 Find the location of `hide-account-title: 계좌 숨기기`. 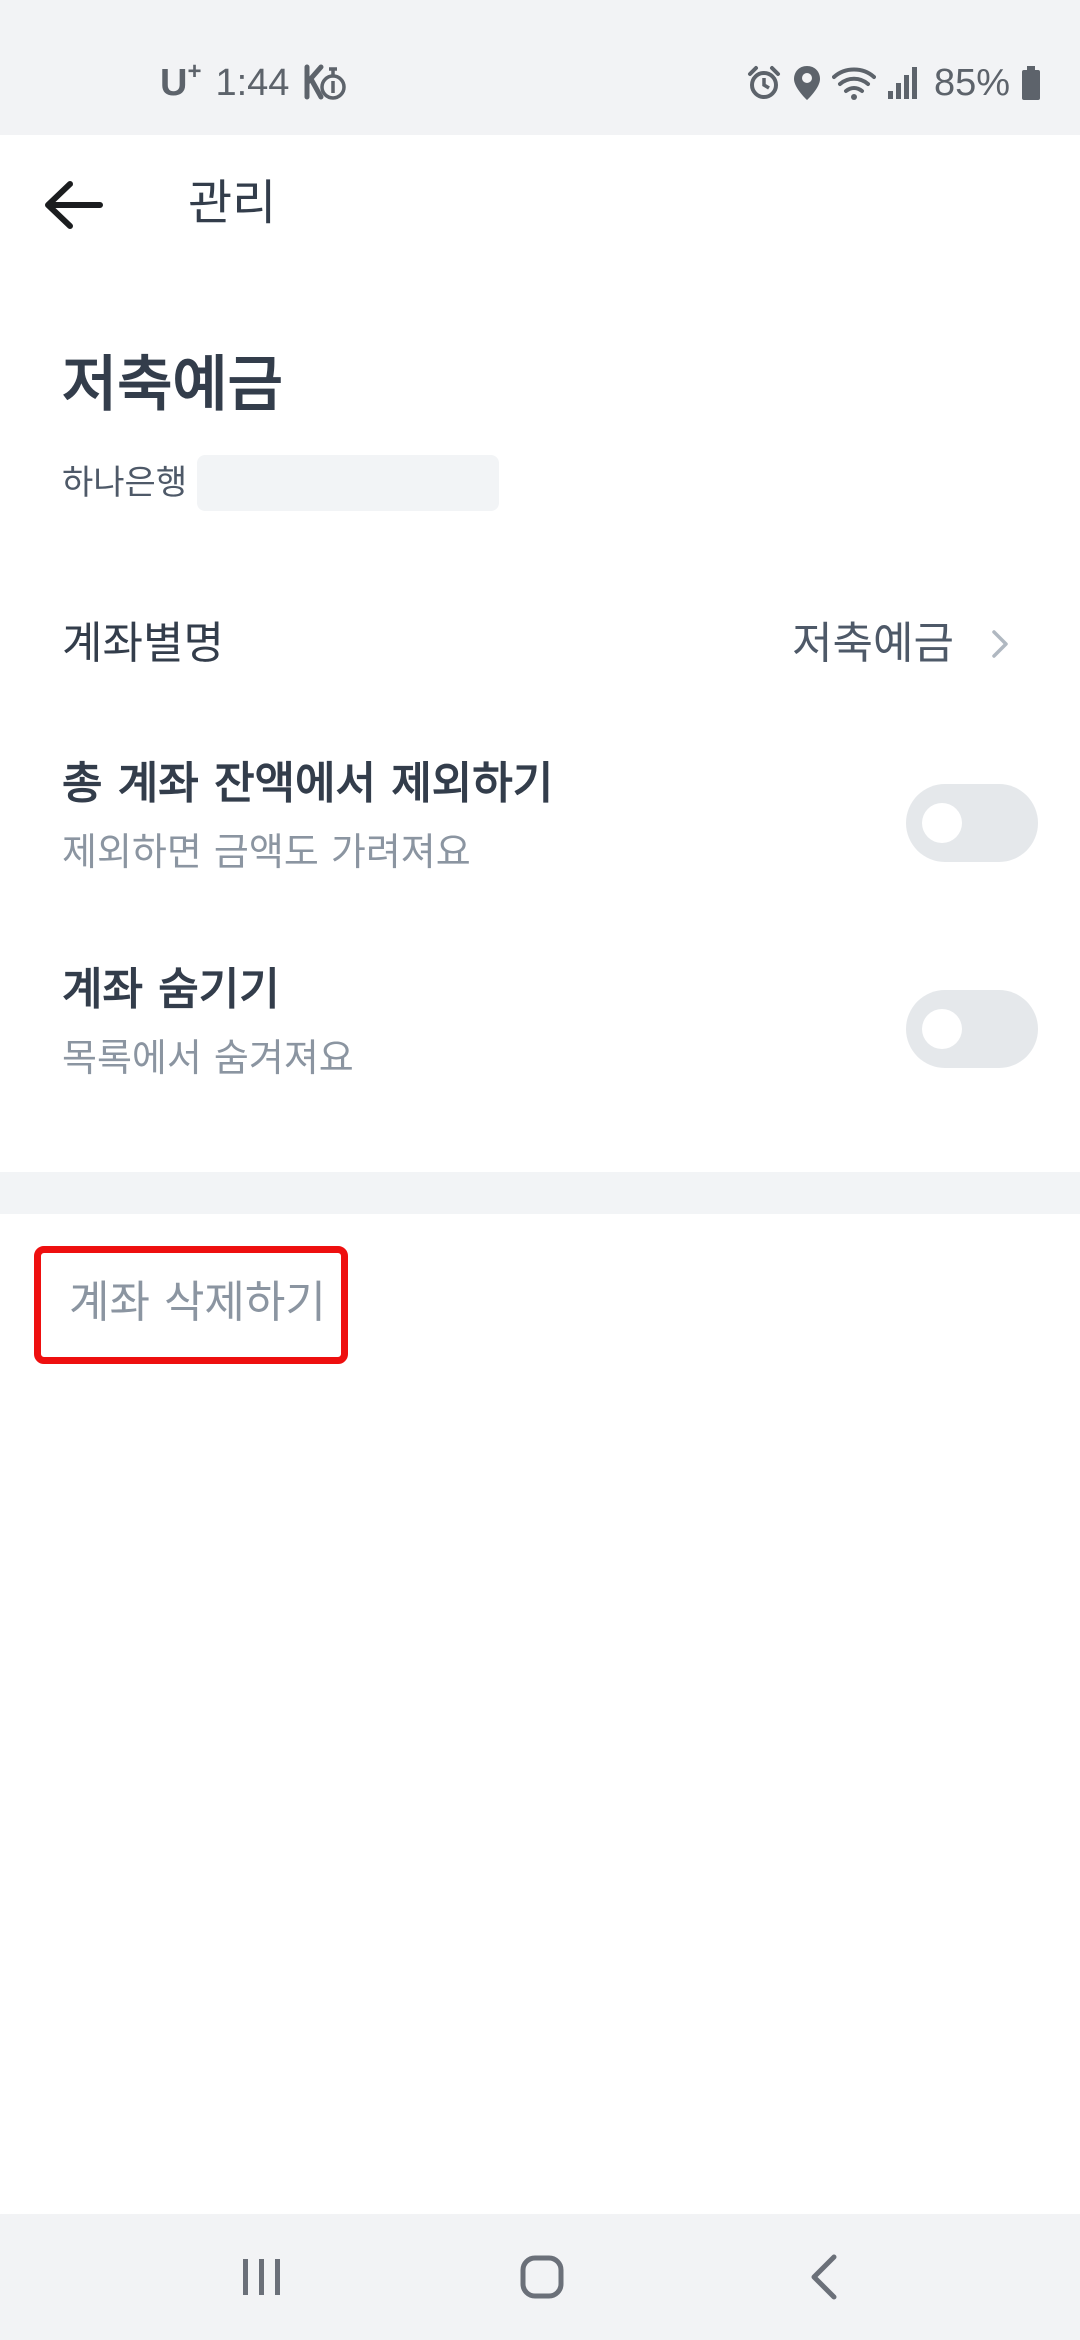

hide-account-title: 계좌 숨기기 is located at coordinates (171, 989).